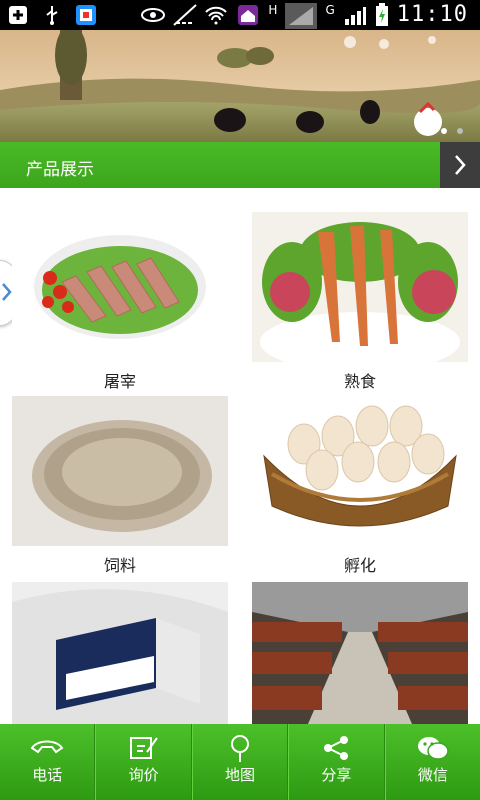  Describe the element at coordinates (336, 750) in the screenshot. I see `share-icon` at that location.